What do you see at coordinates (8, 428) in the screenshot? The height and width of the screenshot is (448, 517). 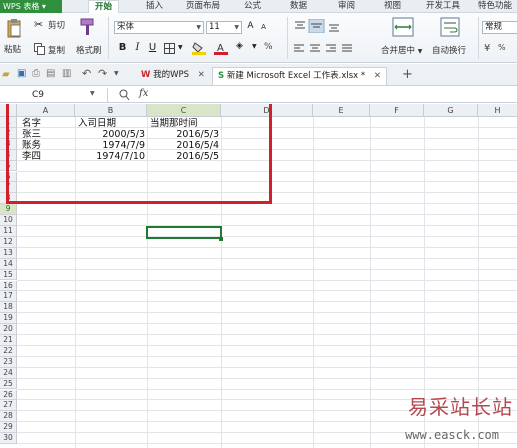 I see `row-header-29: 29` at bounding box center [8, 428].